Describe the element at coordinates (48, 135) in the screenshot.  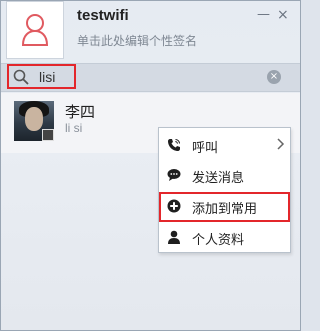
I see `device-badge-icon` at that location.